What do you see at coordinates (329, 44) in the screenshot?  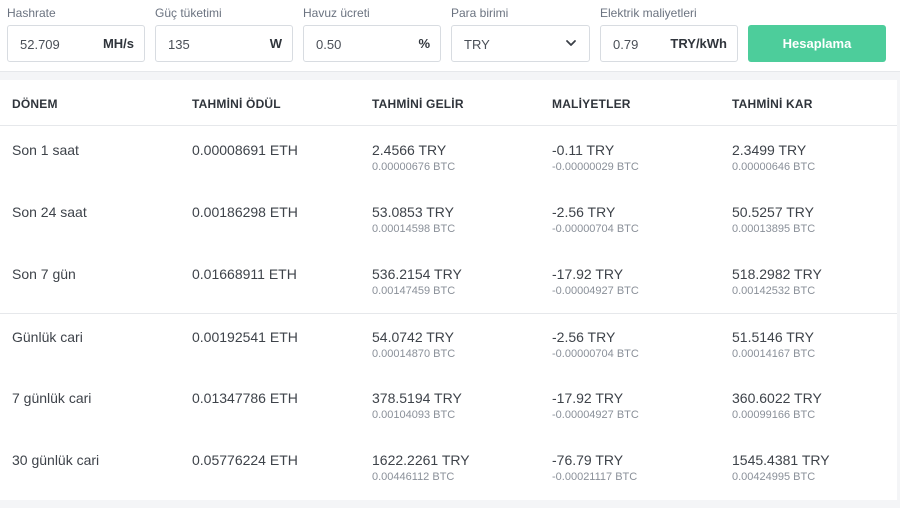 I see `pool-fee-value: 0.50` at bounding box center [329, 44].